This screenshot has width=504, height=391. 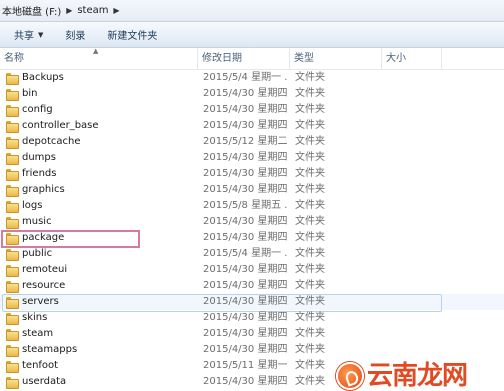 What do you see at coordinates (40, 301) in the screenshot?
I see `file-name: servers` at bounding box center [40, 301].